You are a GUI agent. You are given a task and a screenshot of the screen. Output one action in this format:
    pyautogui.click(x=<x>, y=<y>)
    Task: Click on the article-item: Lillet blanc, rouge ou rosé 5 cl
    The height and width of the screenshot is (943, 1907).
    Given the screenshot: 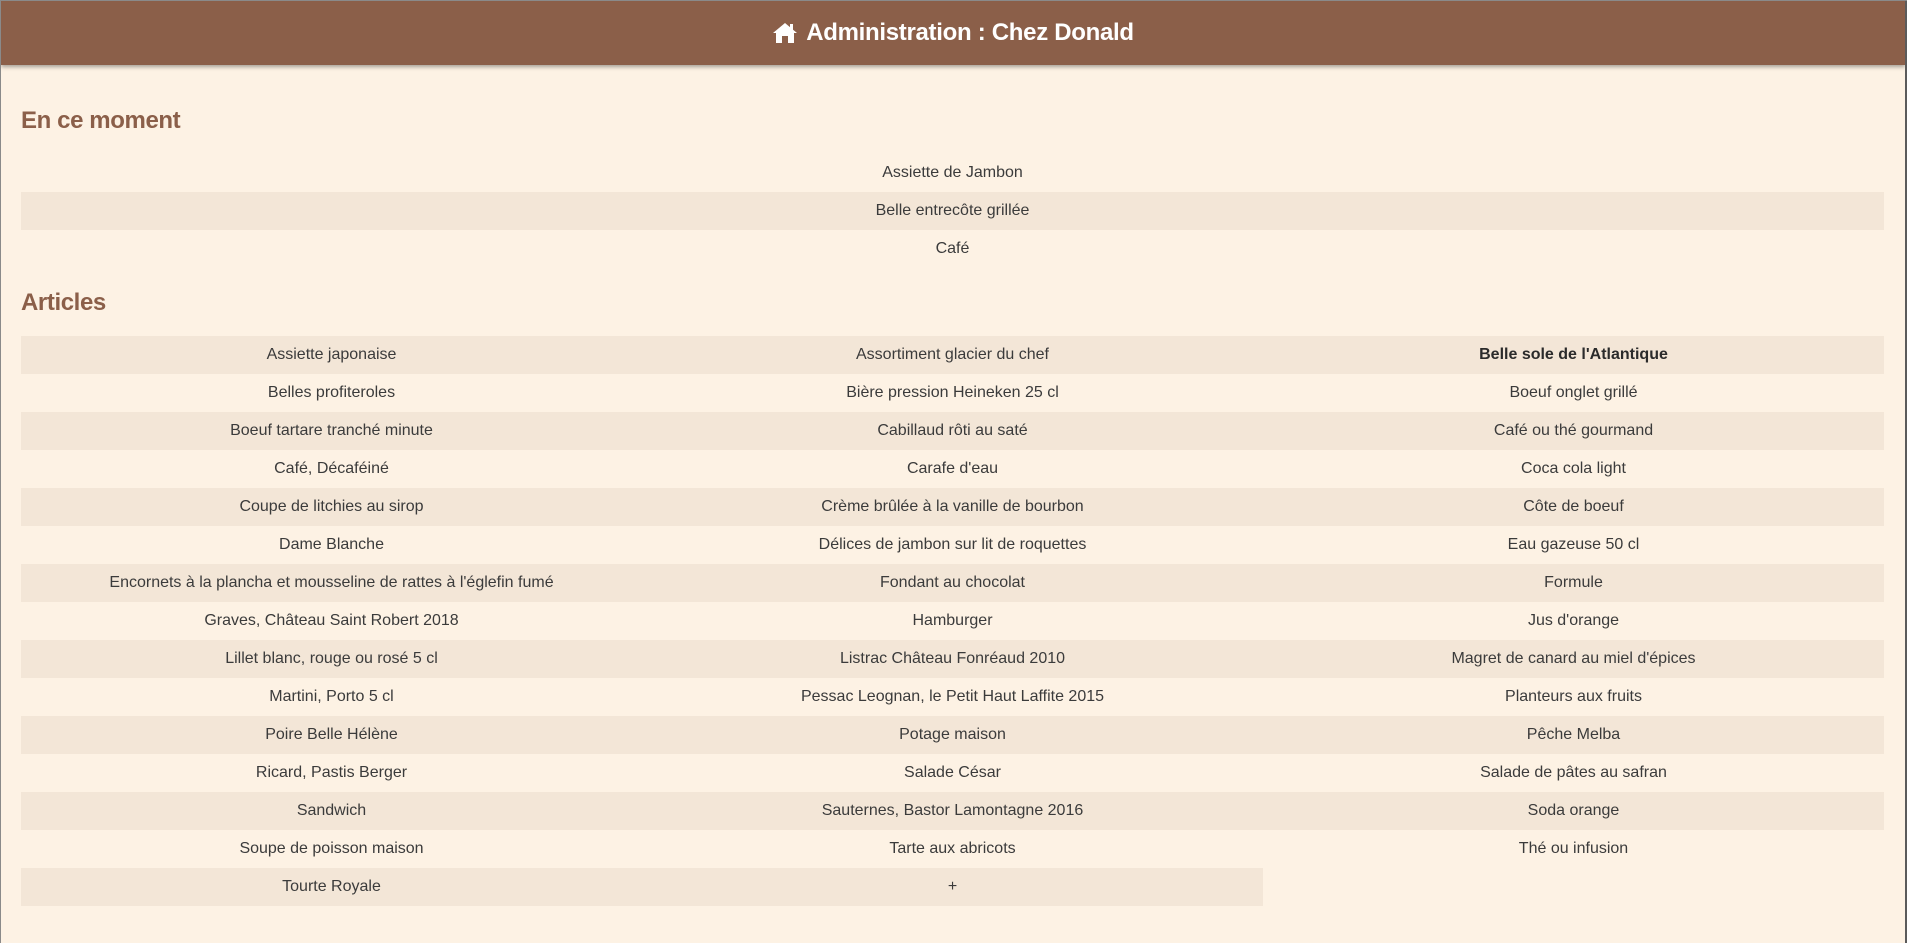 What is the action you would take?
    pyautogui.click(x=331, y=659)
    